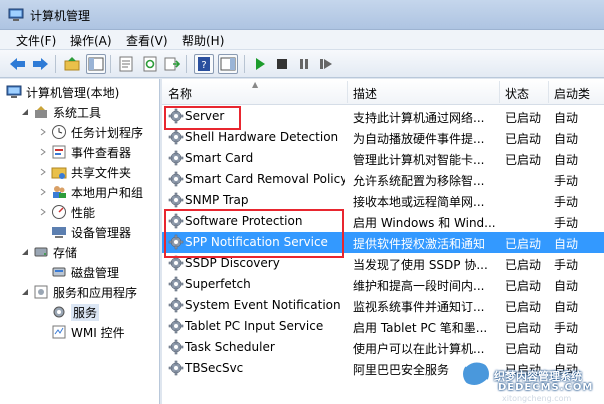 This screenshot has width=604, height=404. I want to click on service-startup-type: 自动, so click(566, 286).